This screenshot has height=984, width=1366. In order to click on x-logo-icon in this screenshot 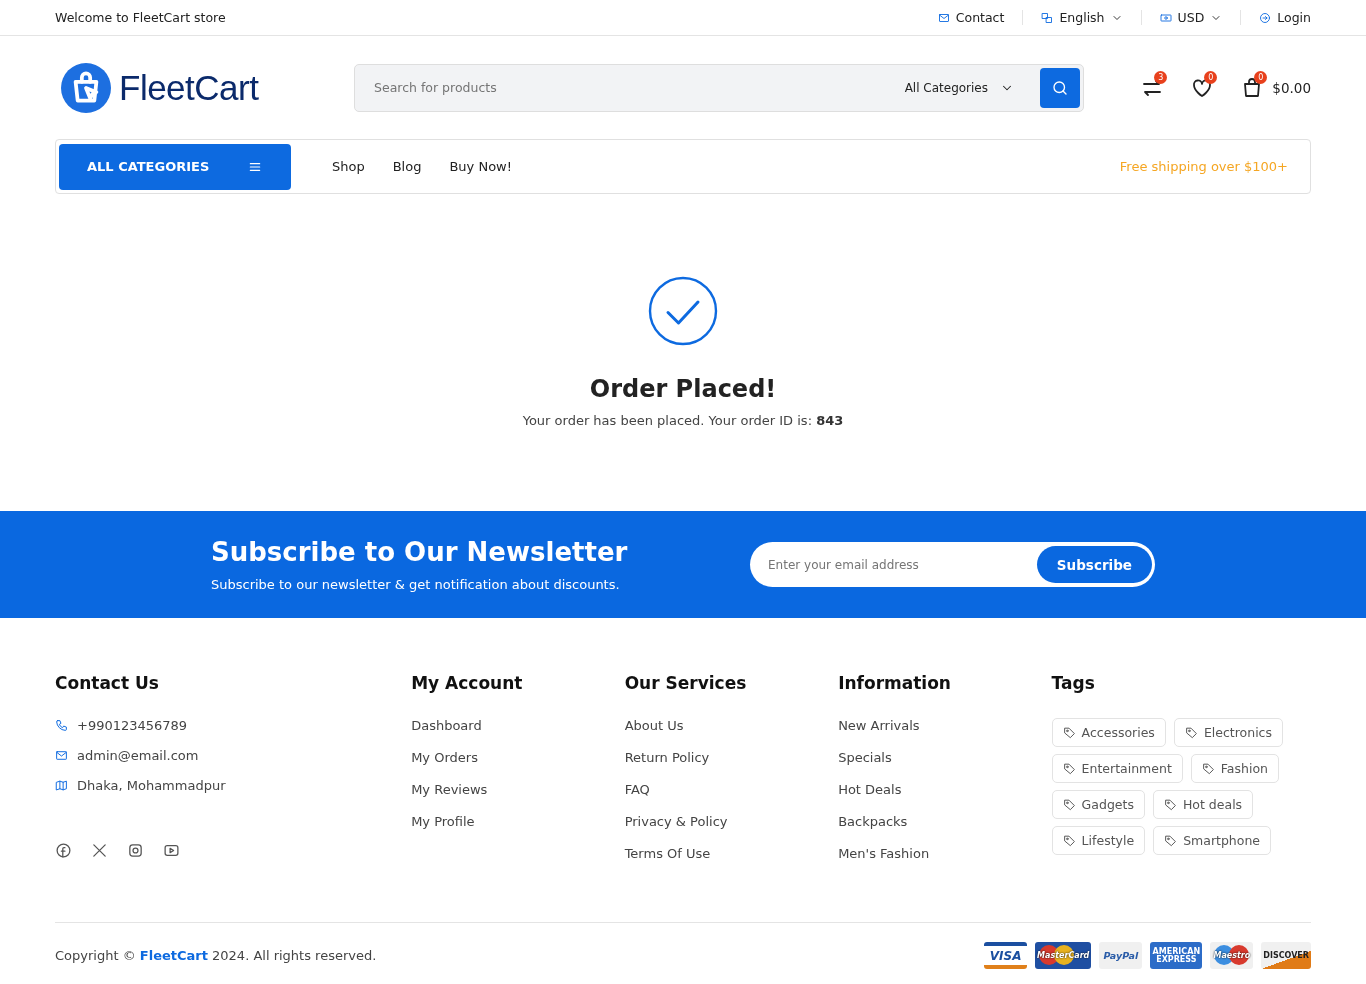, I will do `click(99, 850)`.